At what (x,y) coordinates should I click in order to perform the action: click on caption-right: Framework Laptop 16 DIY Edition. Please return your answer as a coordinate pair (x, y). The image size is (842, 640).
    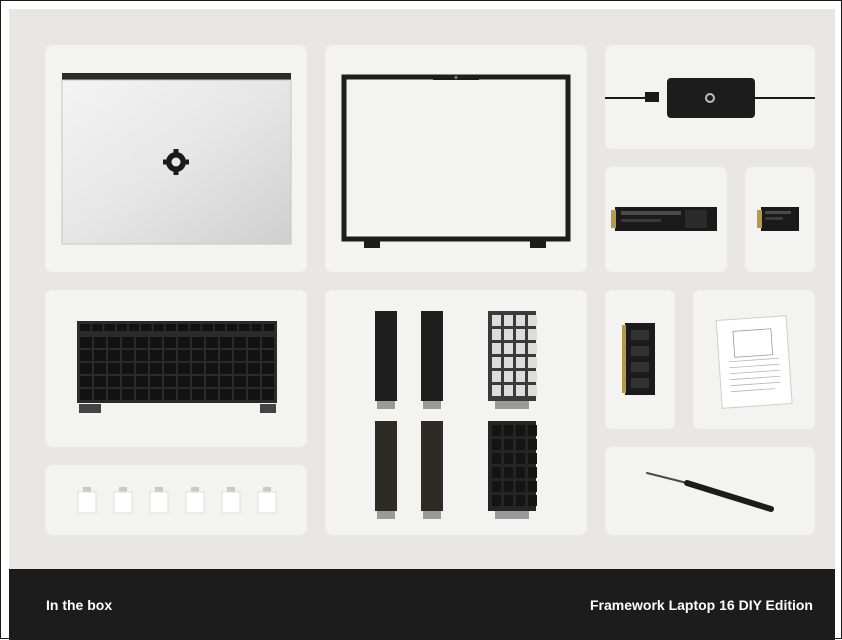
    Looking at the image, I should click on (701, 605).